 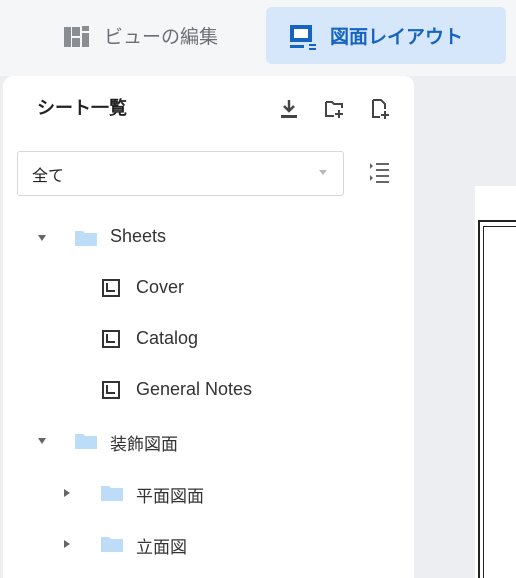 I want to click on add-sheet-icon, so click(x=380, y=109).